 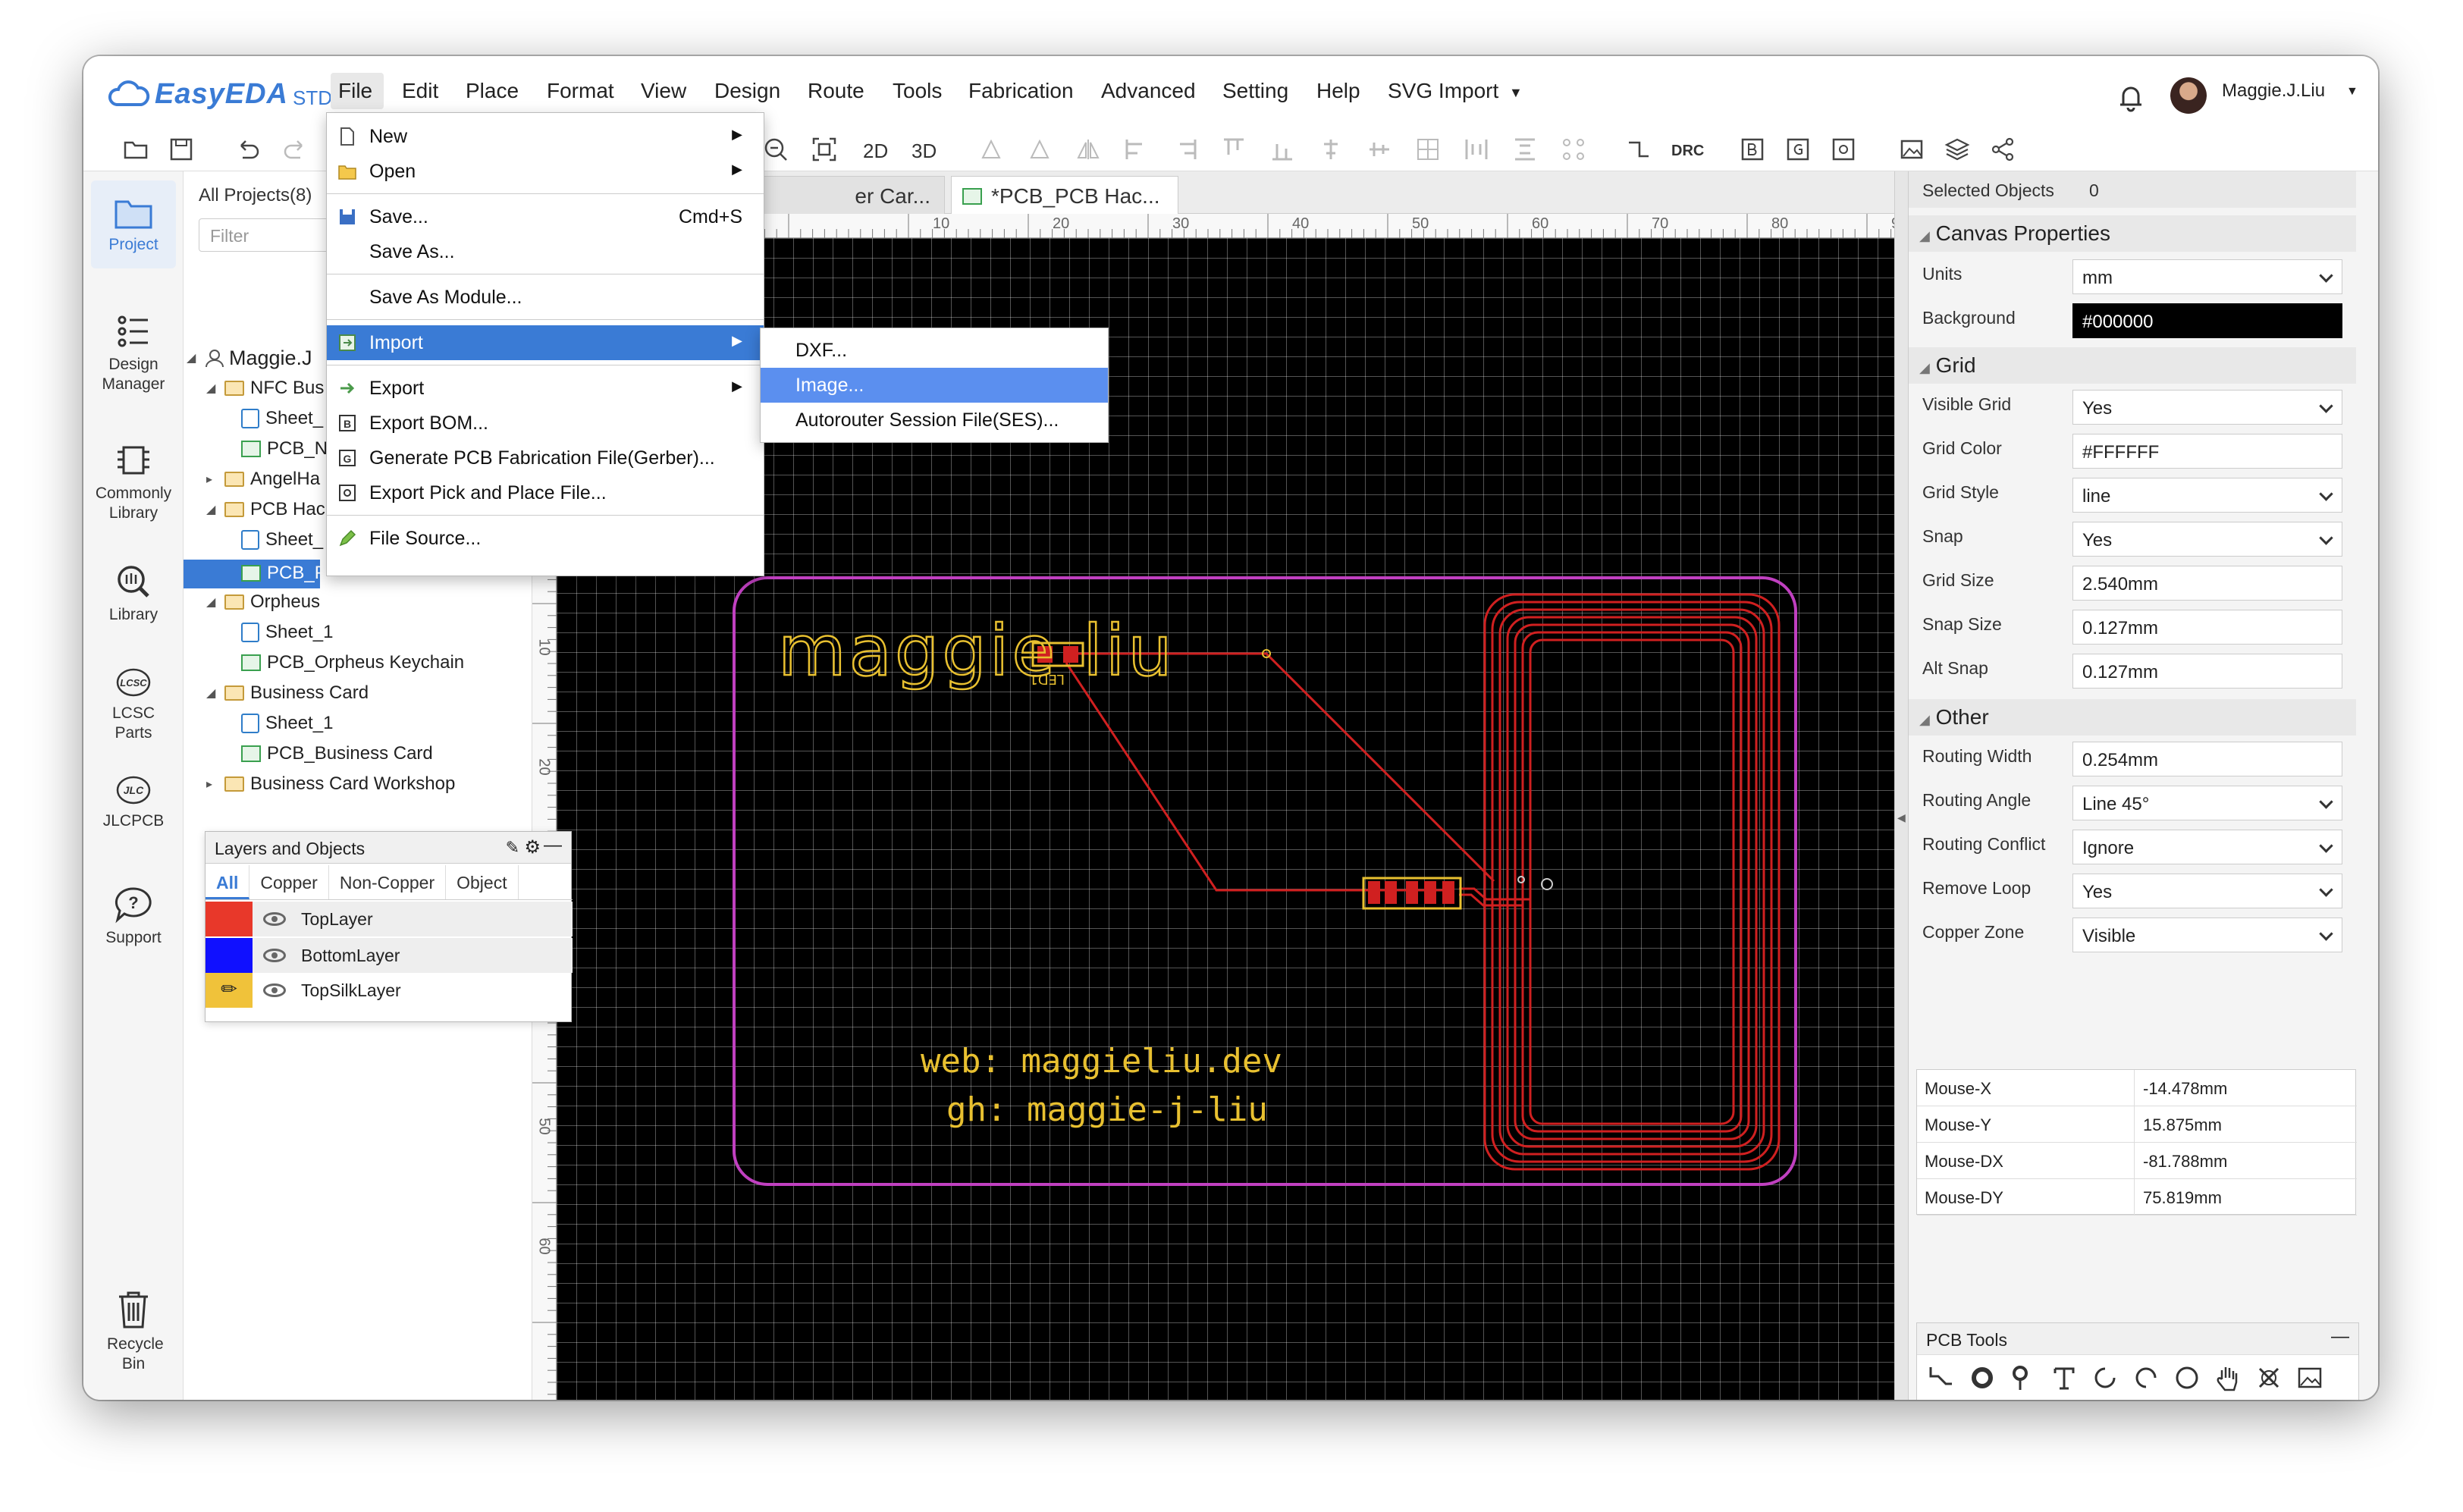 I want to click on user-caret-icon: ▼, so click(x=2352, y=92).